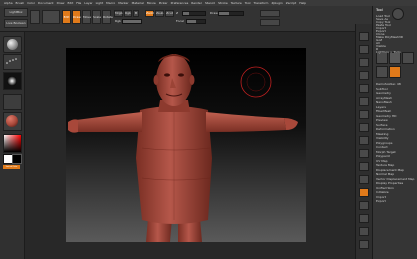 This screenshot has height=259, width=417. I want to click on tray-item: DemoSoldier. 48, so click(388, 84).